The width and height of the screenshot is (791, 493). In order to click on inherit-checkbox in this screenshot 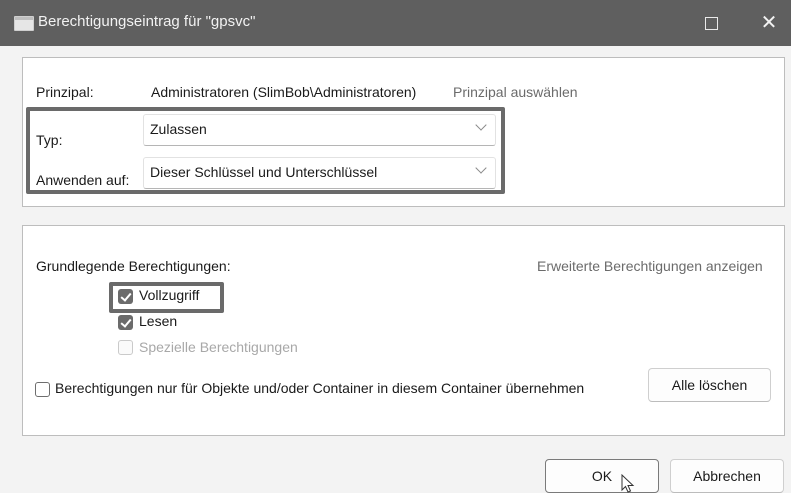, I will do `click(42, 389)`.